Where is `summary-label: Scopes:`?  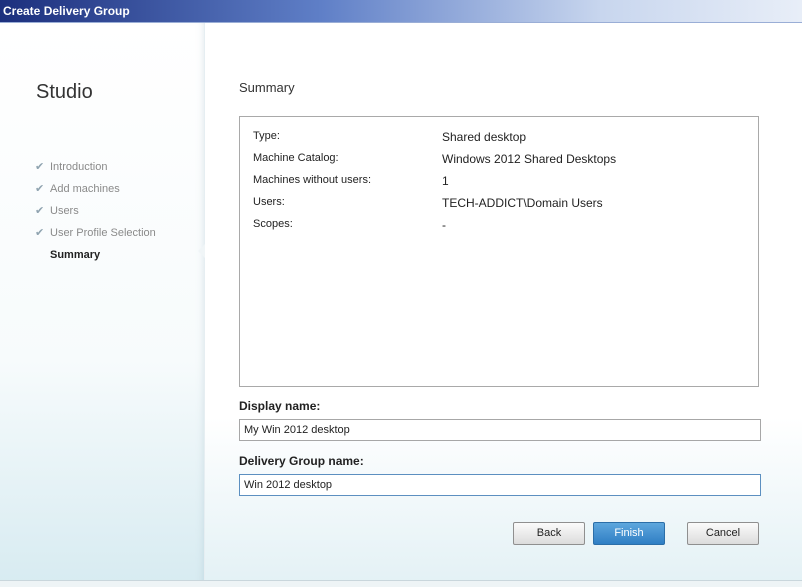 summary-label: Scopes: is located at coordinates (273, 224).